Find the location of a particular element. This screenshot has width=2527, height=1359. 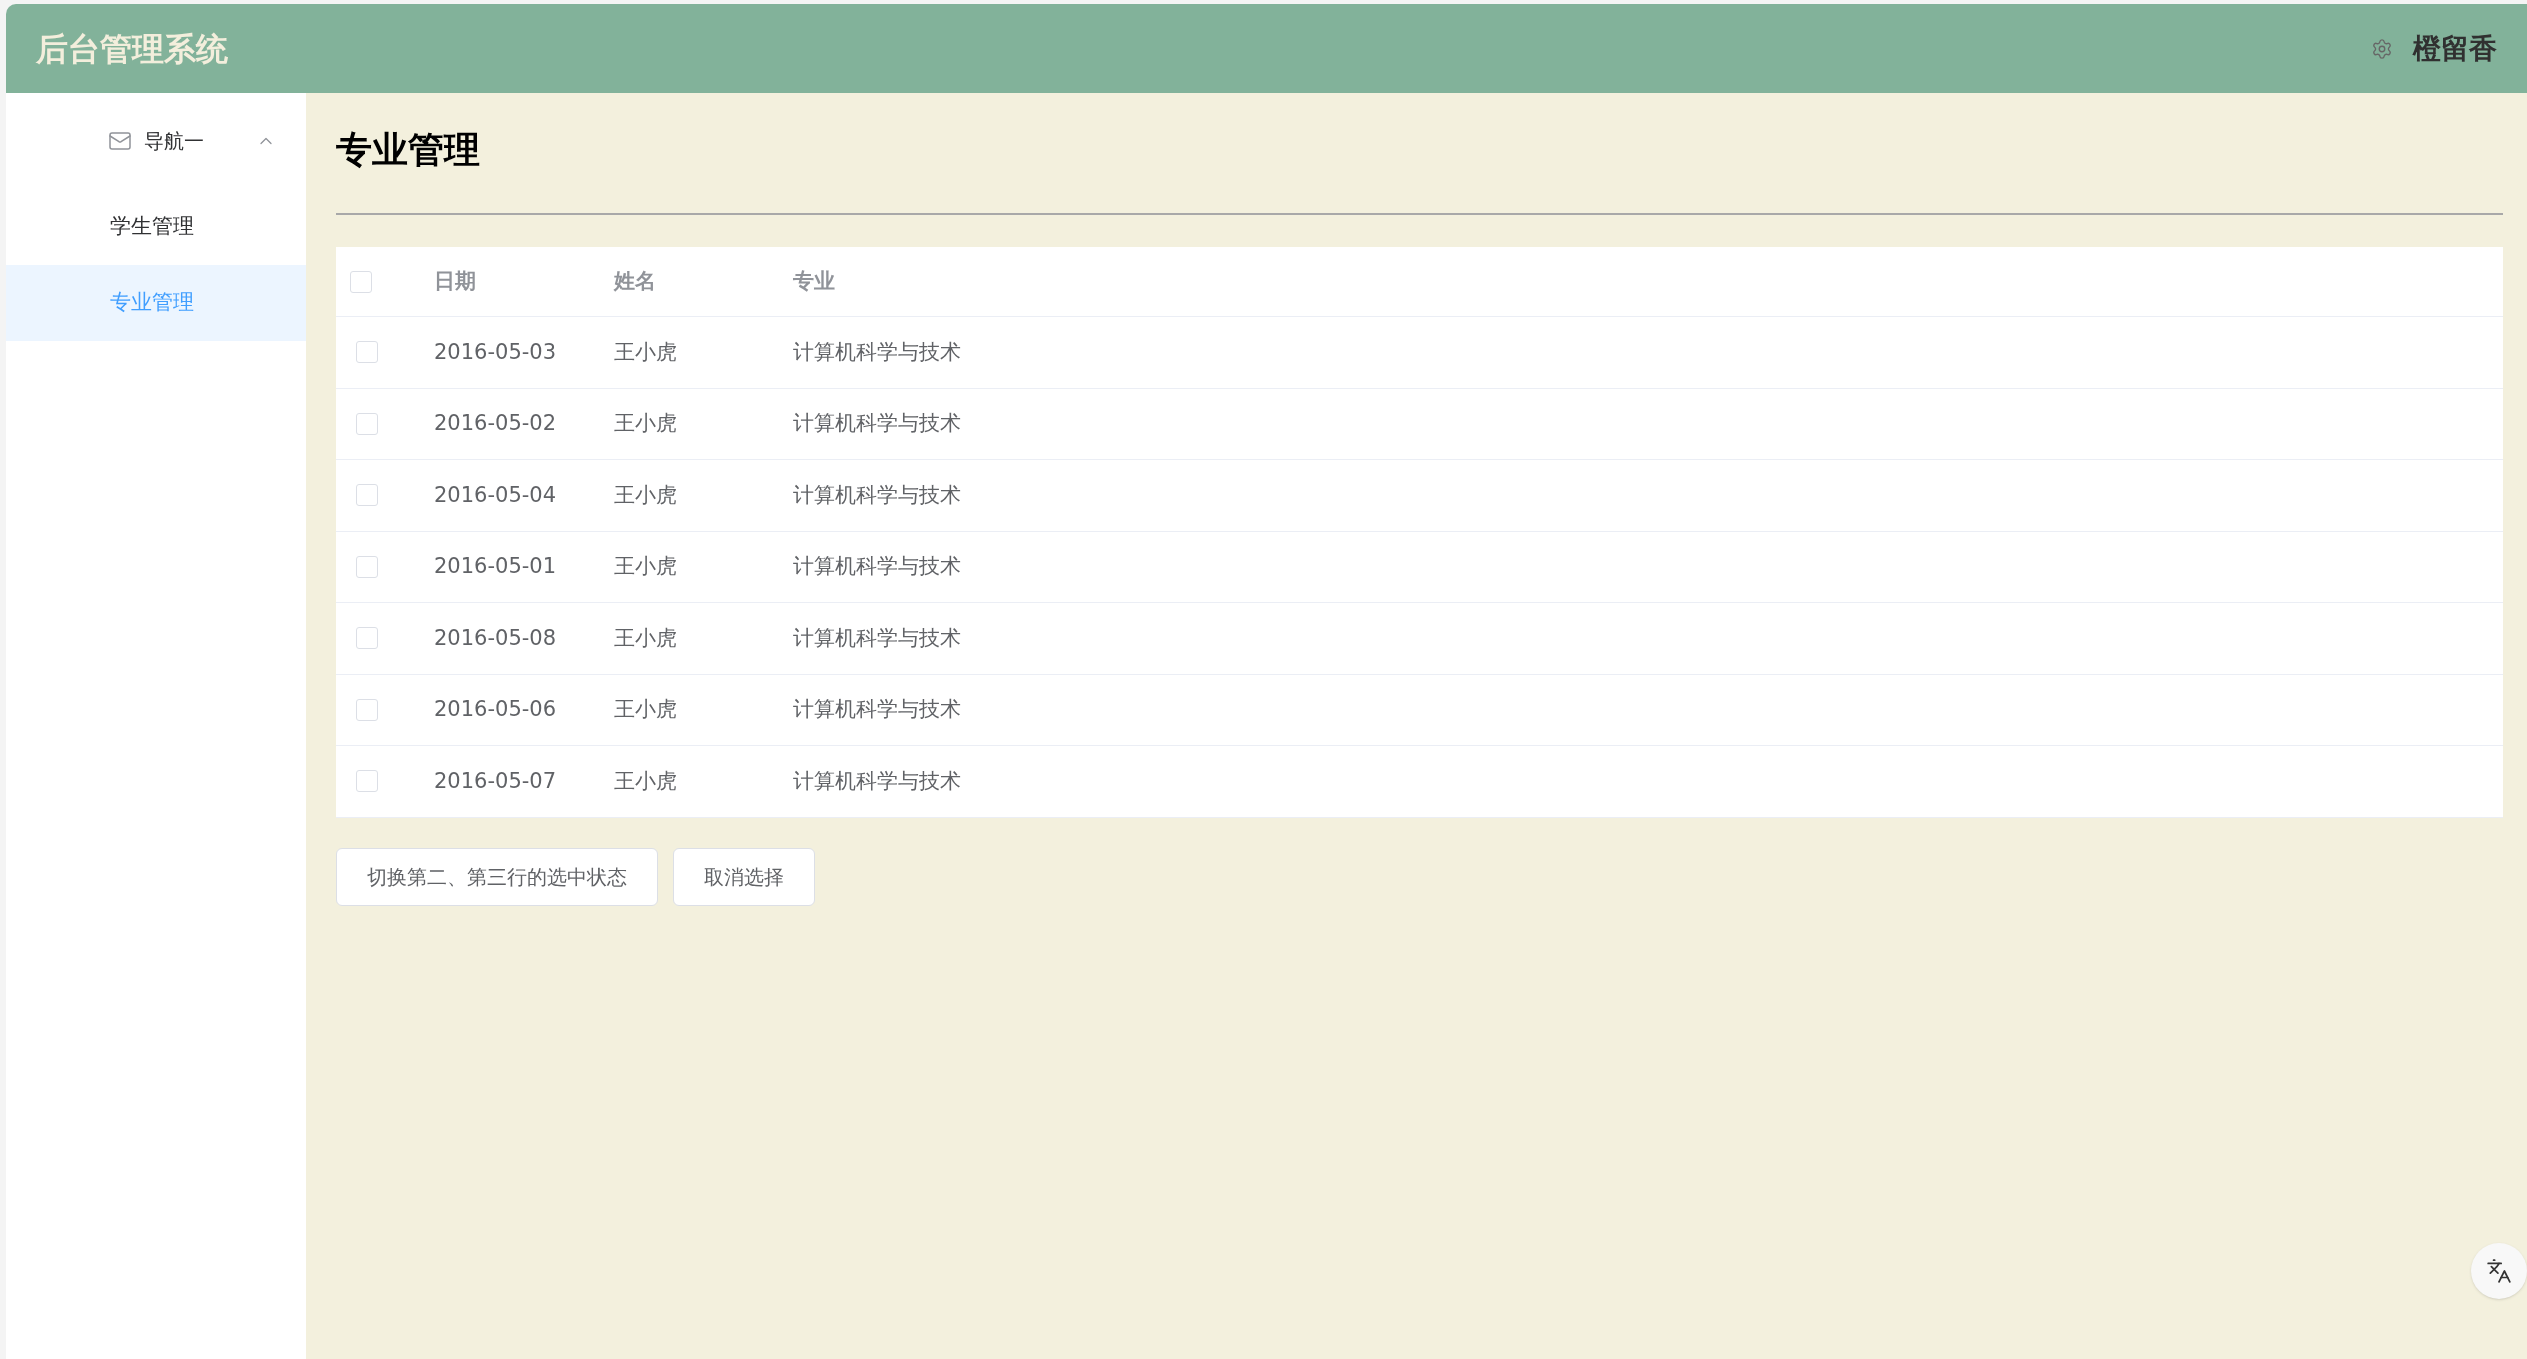

table-cell: 2016-05-01 is located at coordinates (495, 566).